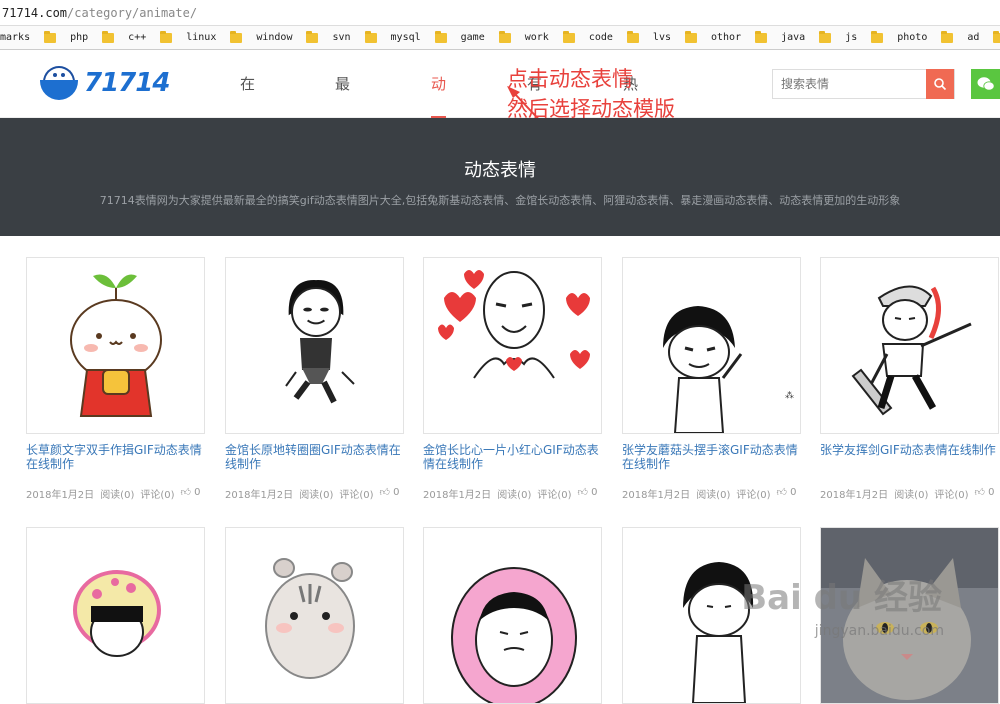  What do you see at coordinates (125, 37) in the screenshot?
I see `bookmark-item: c++` at bounding box center [125, 37].